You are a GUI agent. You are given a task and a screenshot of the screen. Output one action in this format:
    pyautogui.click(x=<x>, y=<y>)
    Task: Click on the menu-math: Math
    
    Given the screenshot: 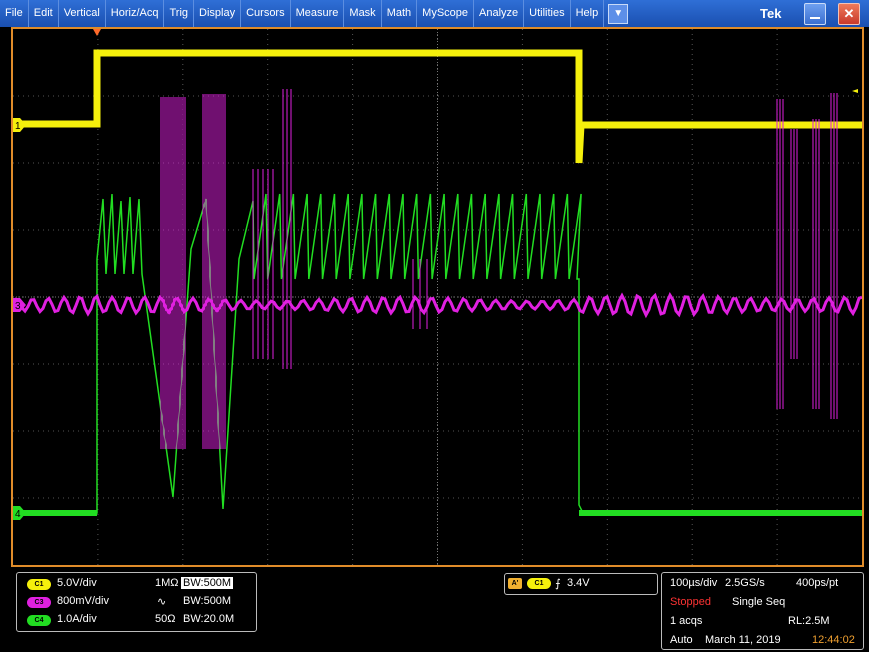 What is the action you would take?
    pyautogui.click(x=400, y=13)
    